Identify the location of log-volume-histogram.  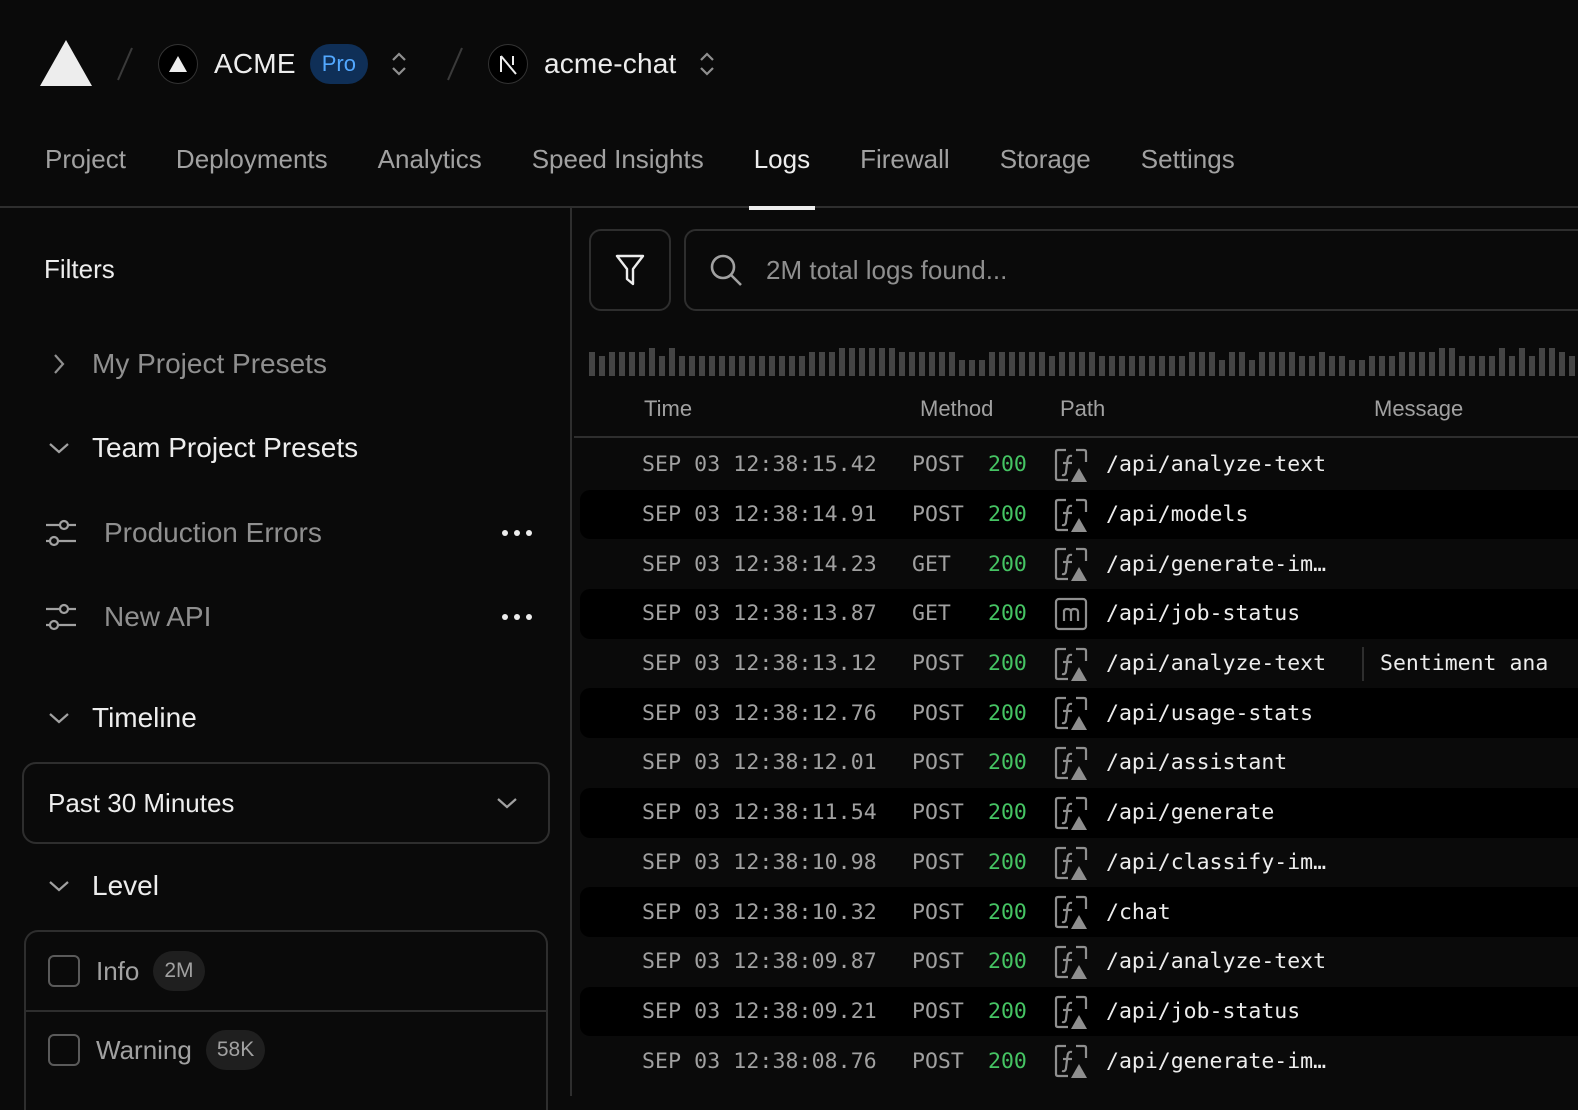
(1083, 356).